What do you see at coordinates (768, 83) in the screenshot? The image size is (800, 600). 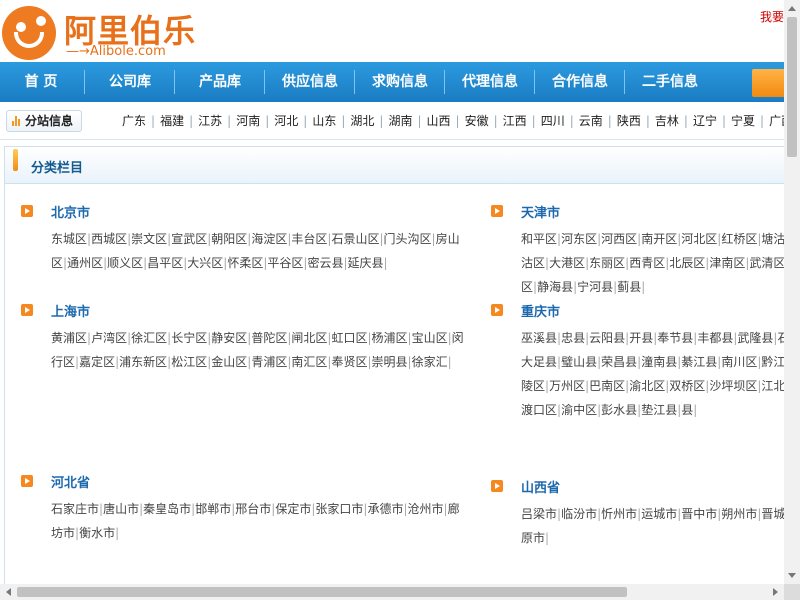 I see `nav-highlight-button` at bounding box center [768, 83].